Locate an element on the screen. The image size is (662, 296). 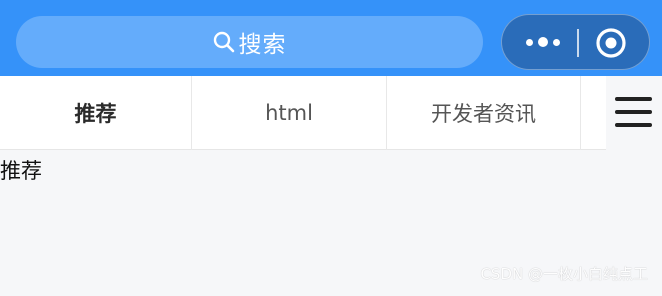
watermark: CSDN @一枚小白纯点工 is located at coordinates (564, 274).